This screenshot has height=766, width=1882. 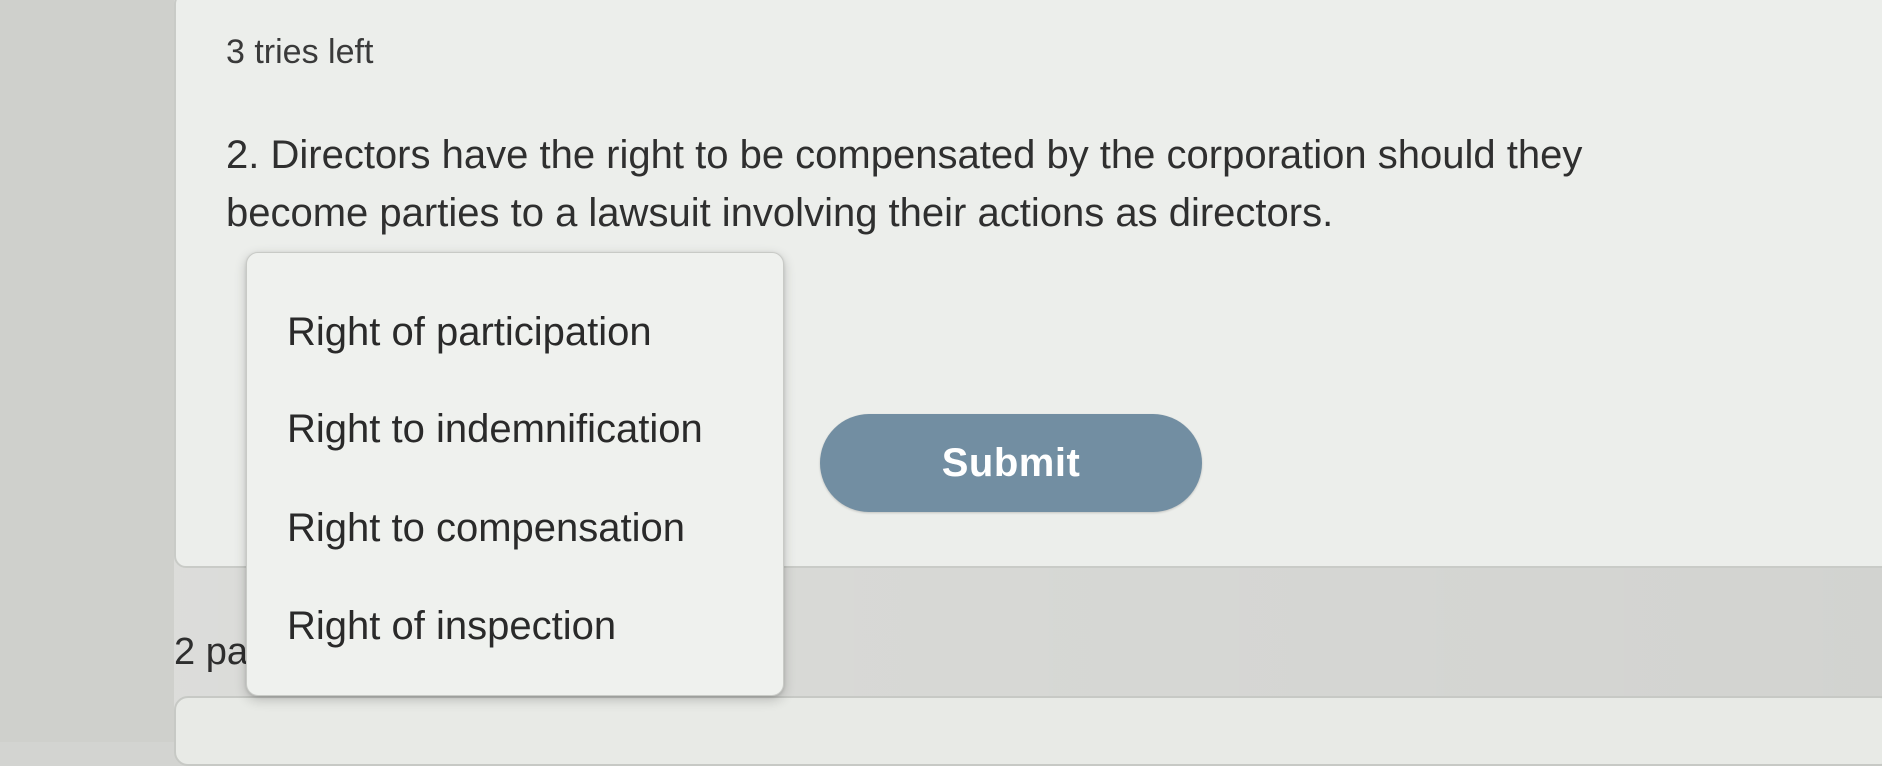 What do you see at coordinates (1011, 463) in the screenshot?
I see `submit-button: Submit` at bounding box center [1011, 463].